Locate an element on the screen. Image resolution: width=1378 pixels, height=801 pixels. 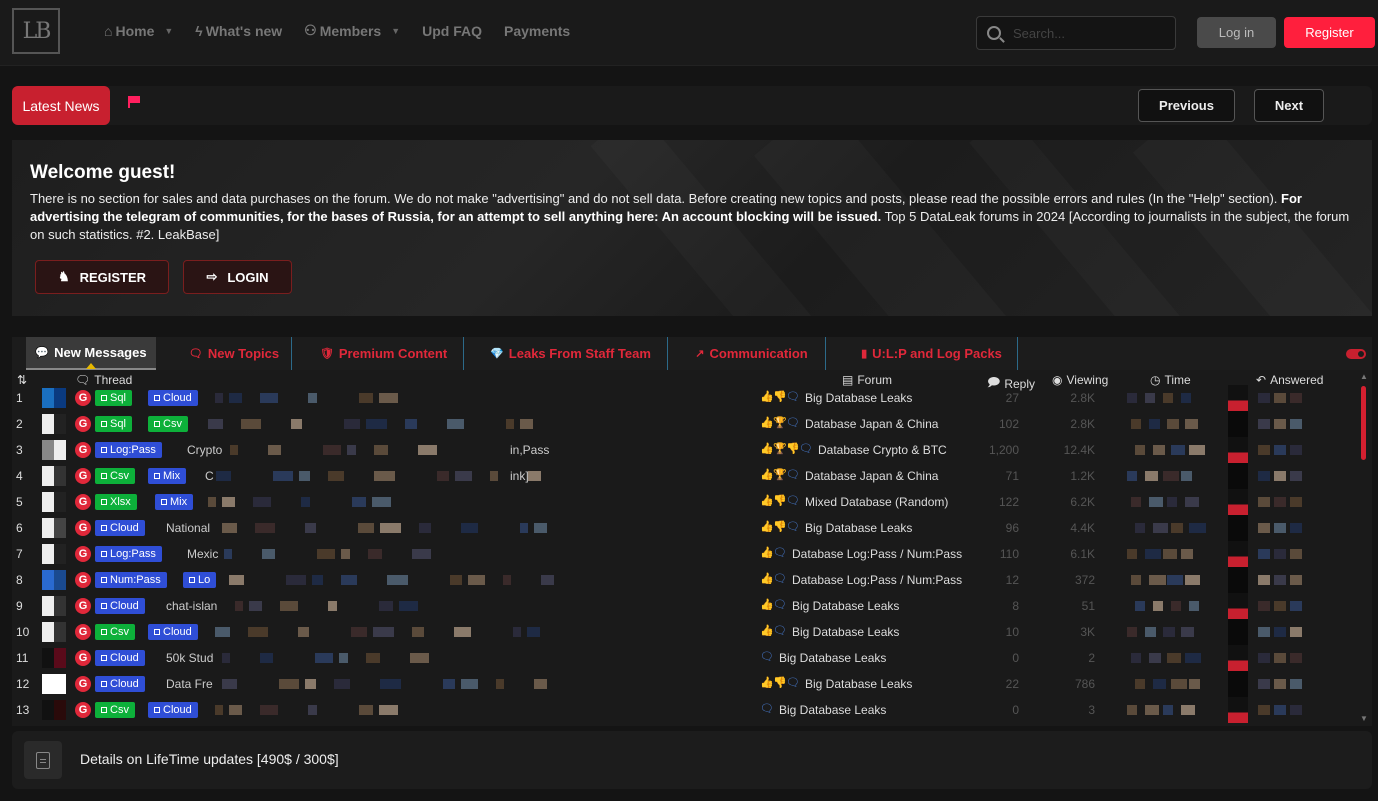
nav-item-home: ⌂ Home ▼ is located at coordinates (138, 30).